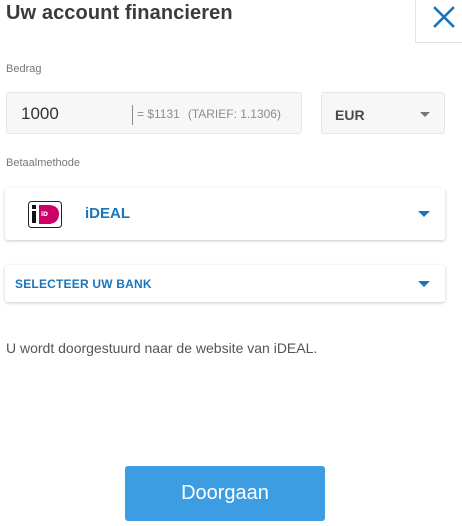 The width and height of the screenshot is (462, 526). What do you see at coordinates (225, 493) in the screenshot?
I see `continue-button: Doorgaan` at bounding box center [225, 493].